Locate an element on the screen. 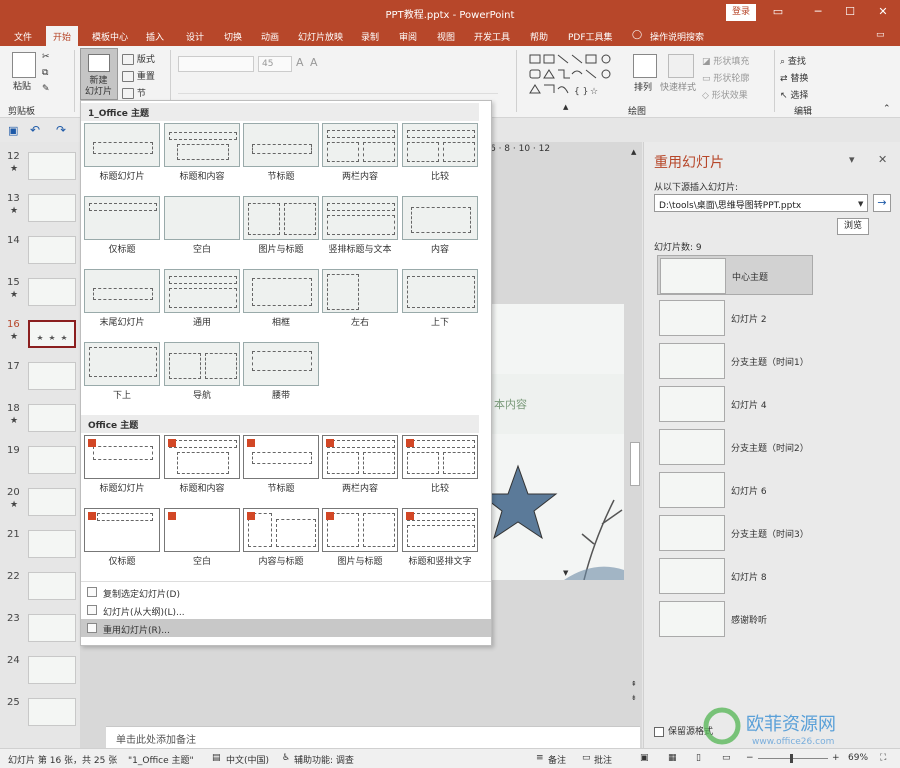  browse-button: 浏览 is located at coordinates (853, 226).